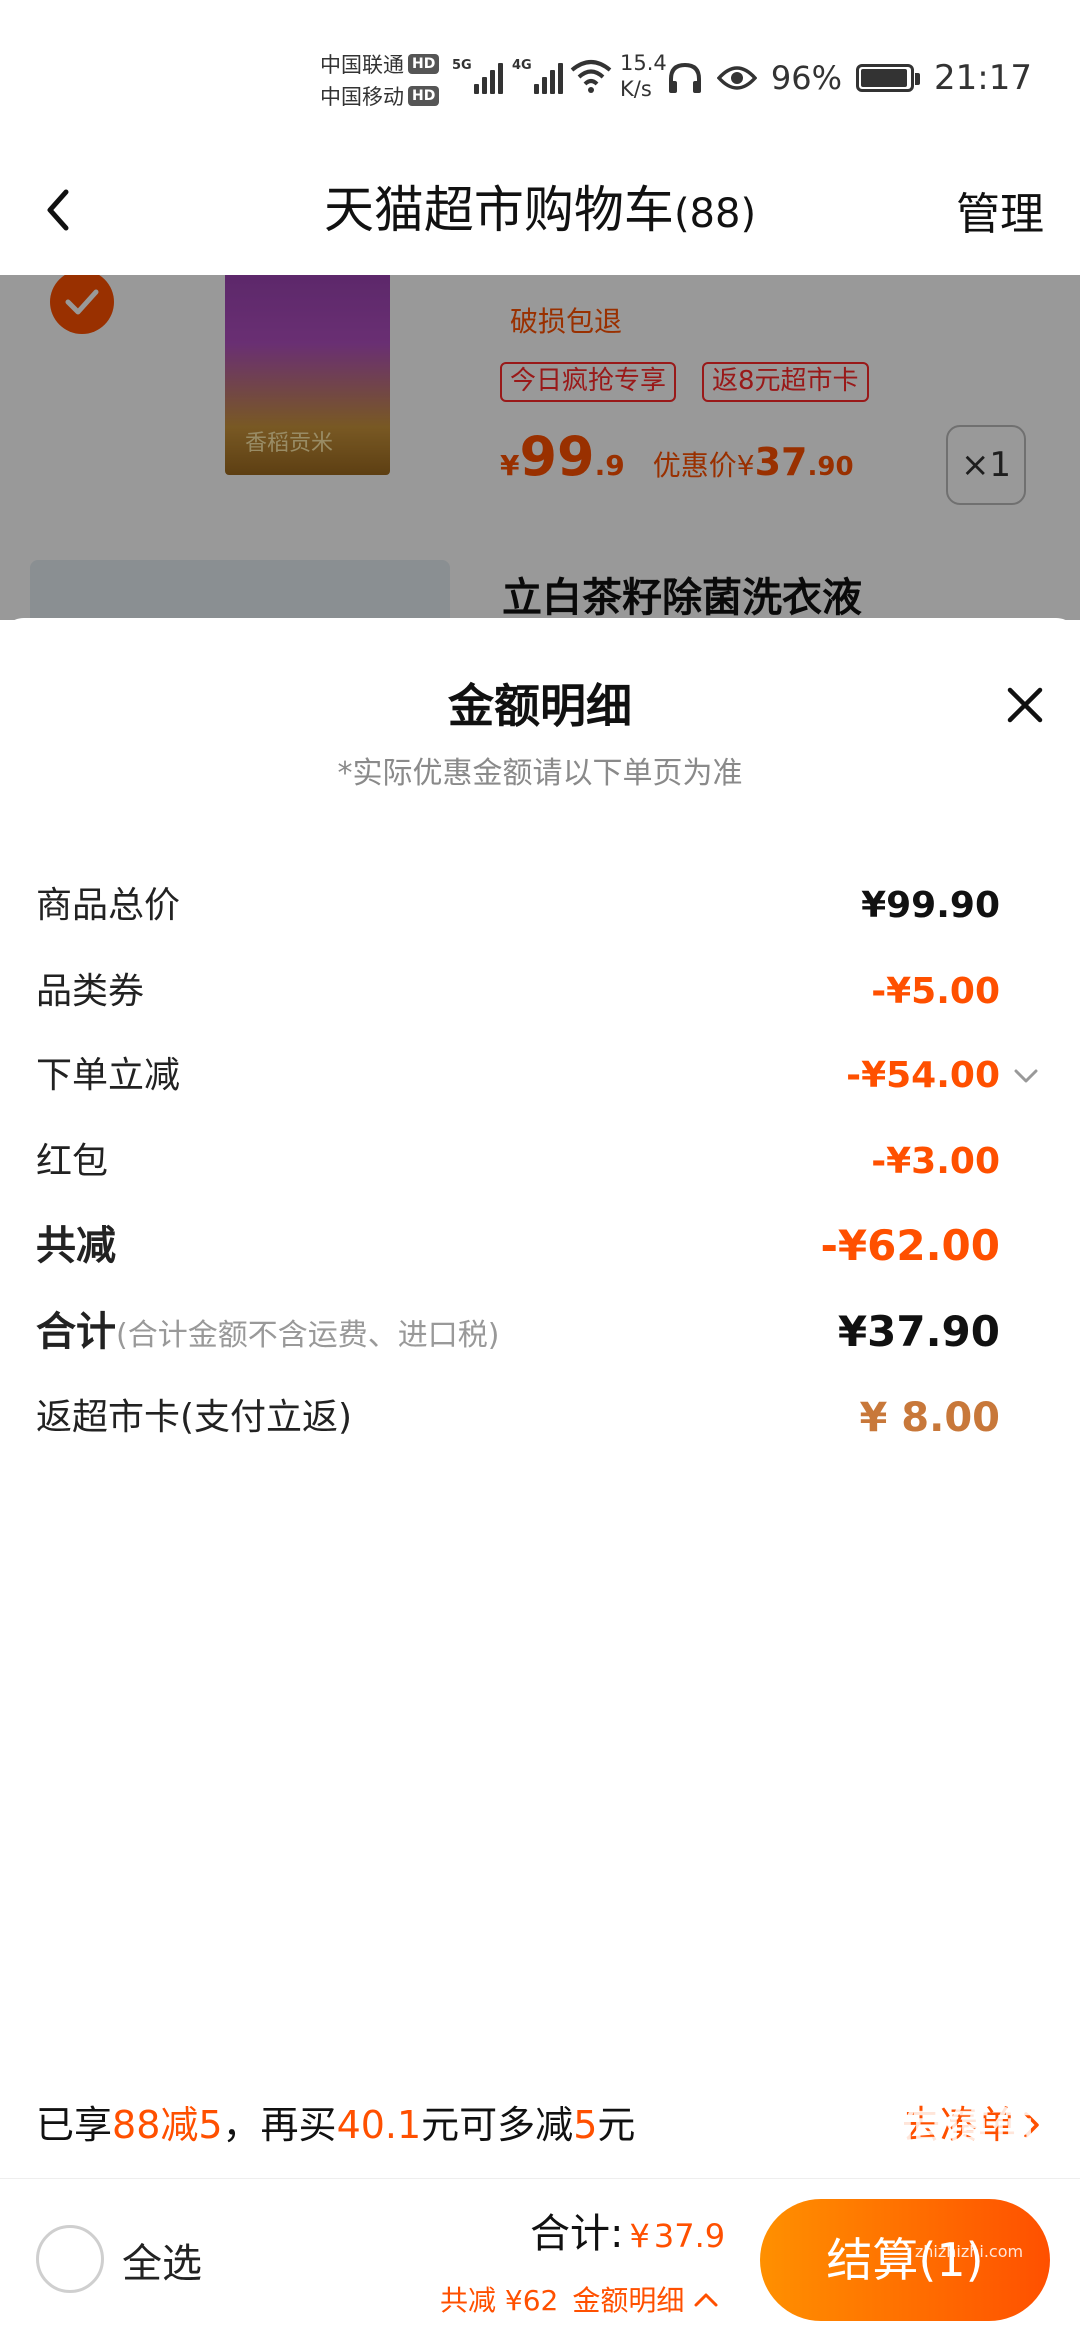  I want to click on speed-unit: K/s, so click(636, 89).